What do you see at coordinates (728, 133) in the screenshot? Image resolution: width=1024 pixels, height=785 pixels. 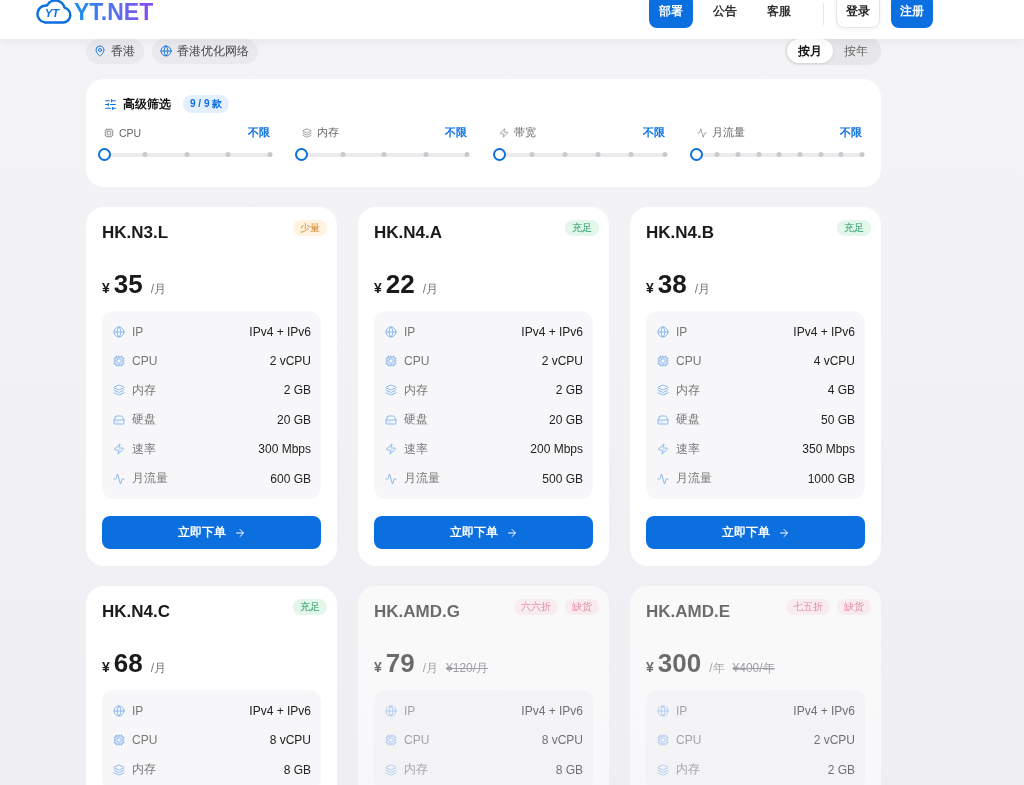 I see `filter-label: 月流量` at bounding box center [728, 133].